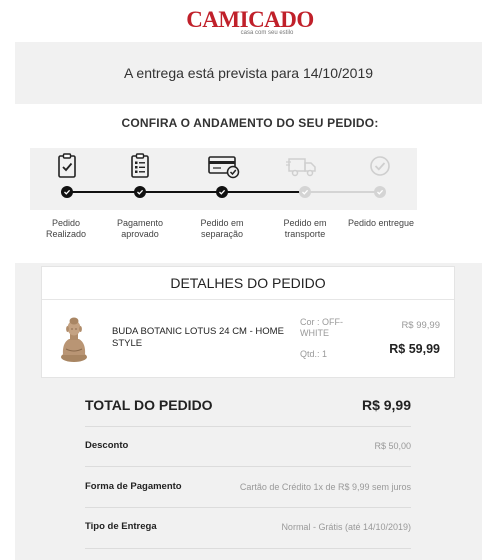 This screenshot has width=500, height=560. I want to click on product-original-price: R$ 99,99, so click(420, 325).